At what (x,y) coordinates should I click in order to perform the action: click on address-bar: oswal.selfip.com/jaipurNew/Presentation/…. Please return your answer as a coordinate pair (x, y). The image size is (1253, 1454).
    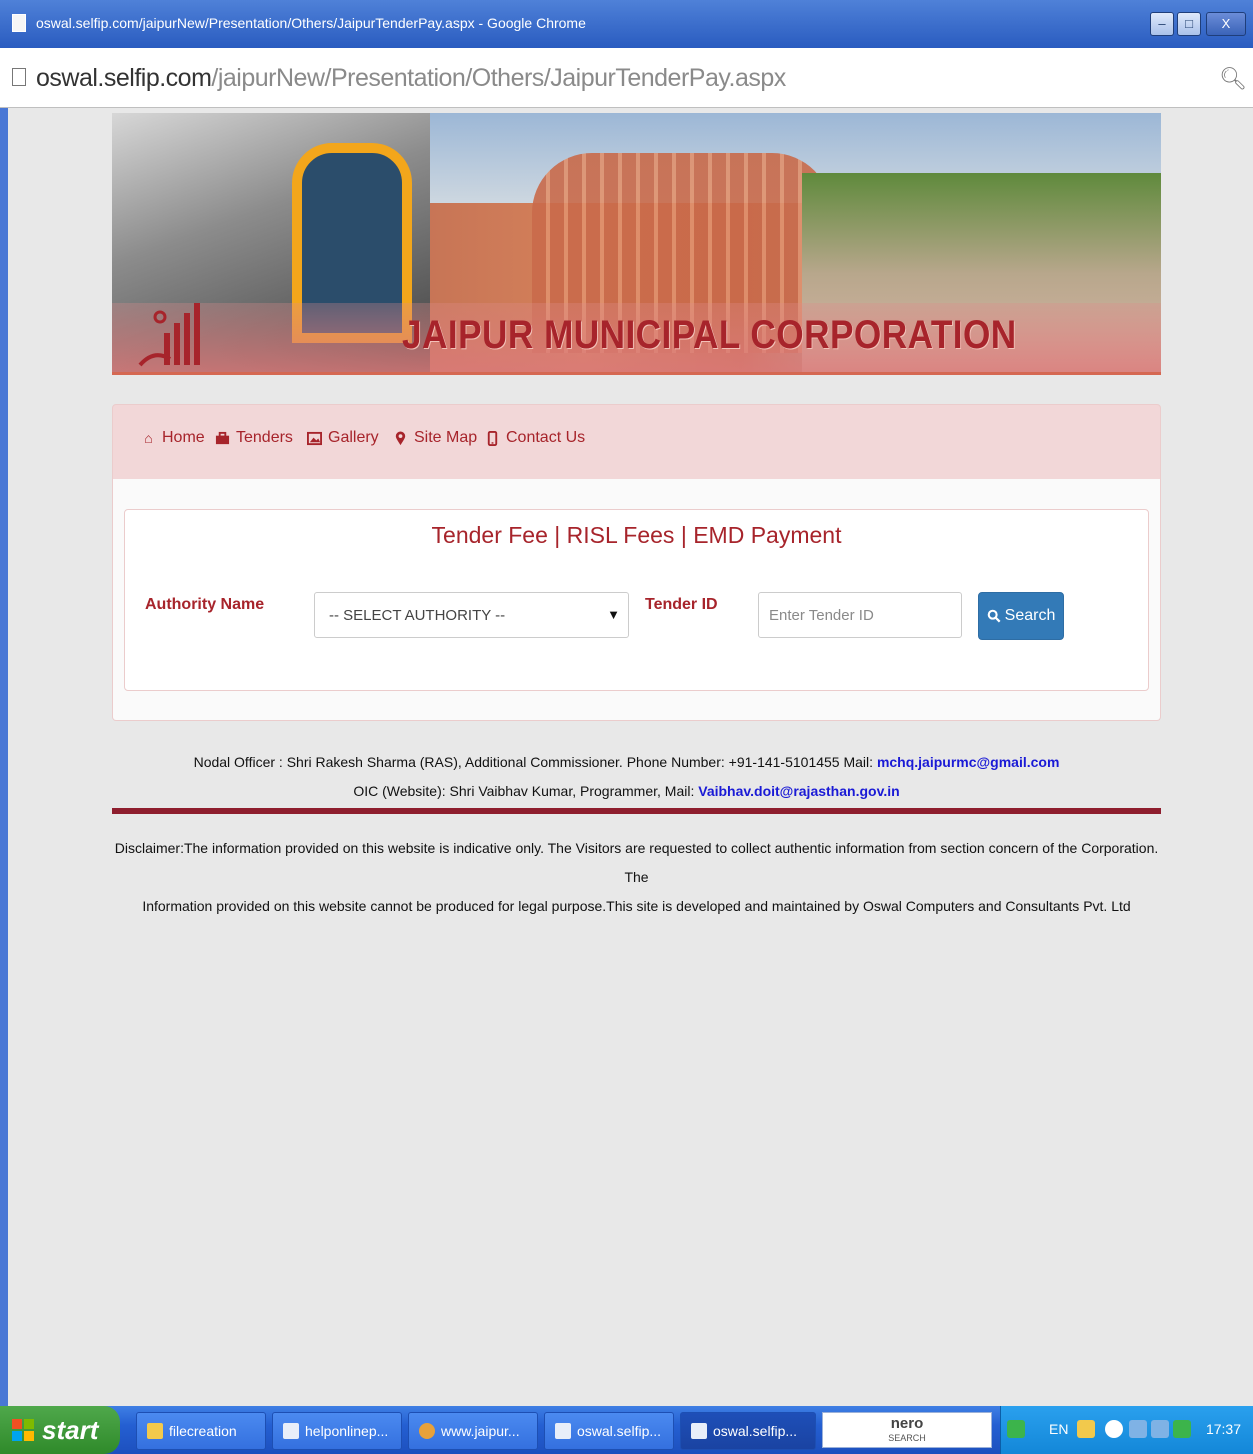
    Looking at the image, I should click on (626, 78).